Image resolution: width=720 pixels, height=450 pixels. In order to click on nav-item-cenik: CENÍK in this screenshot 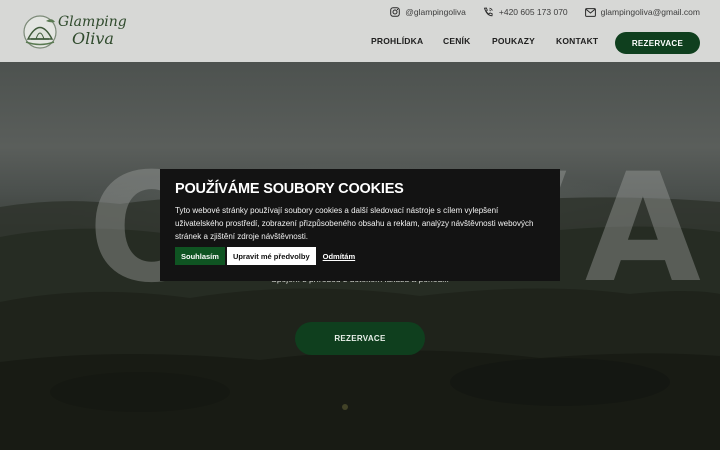, I will do `click(467, 43)`.